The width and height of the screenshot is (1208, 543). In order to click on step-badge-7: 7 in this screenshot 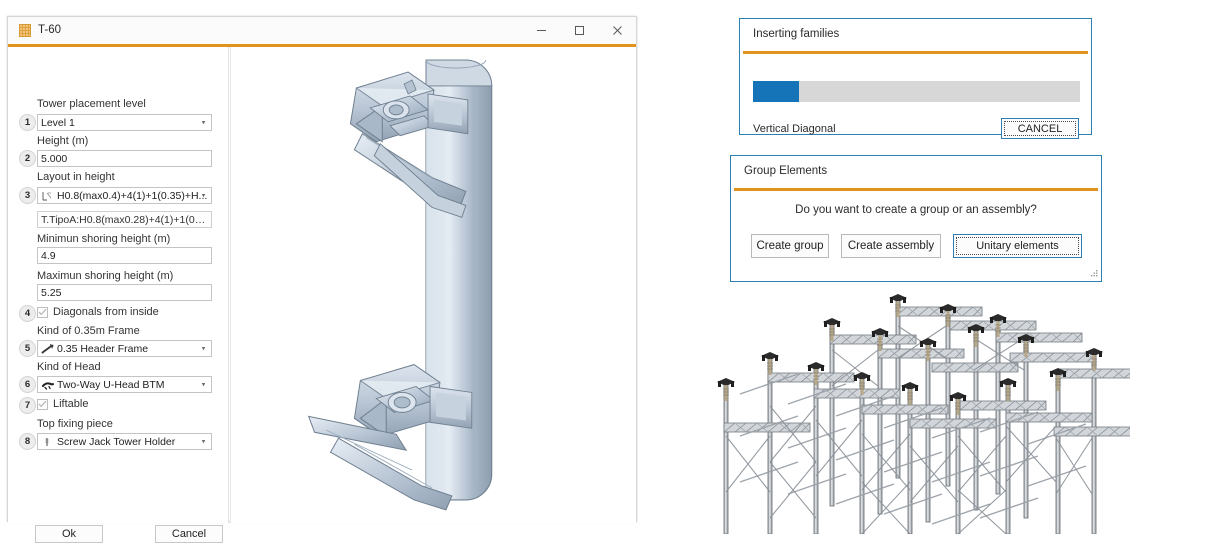, I will do `click(27, 405)`.